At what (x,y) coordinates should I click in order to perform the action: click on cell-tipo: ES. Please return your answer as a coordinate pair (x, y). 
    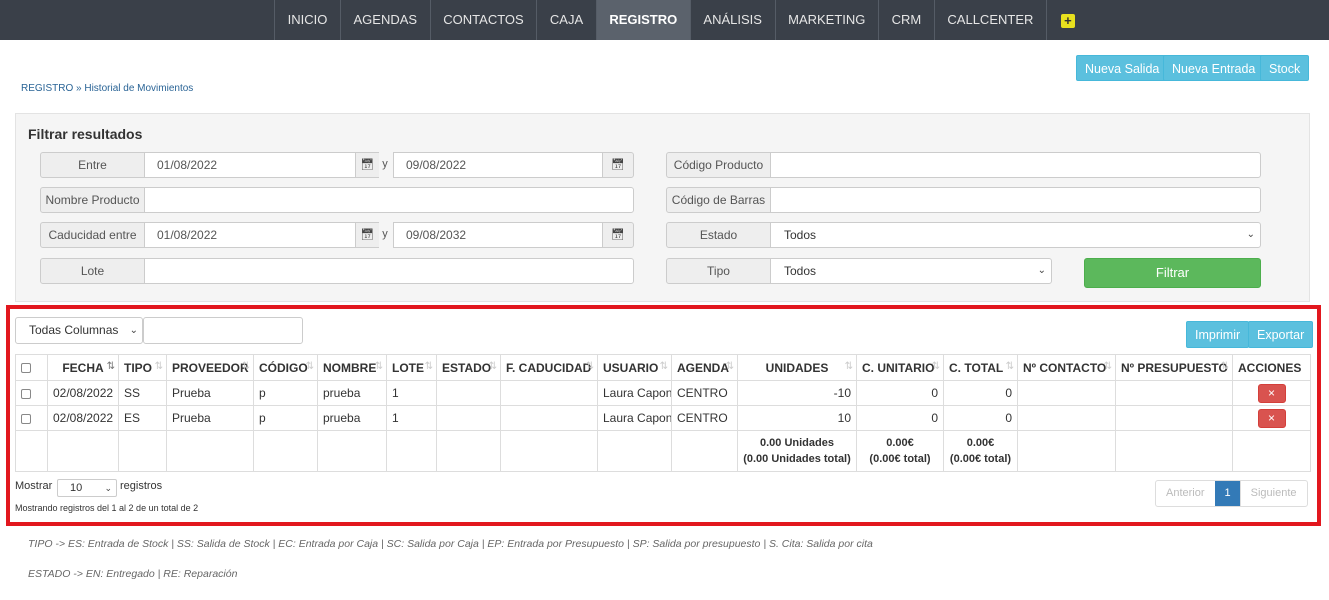
    Looking at the image, I should click on (142, 418).